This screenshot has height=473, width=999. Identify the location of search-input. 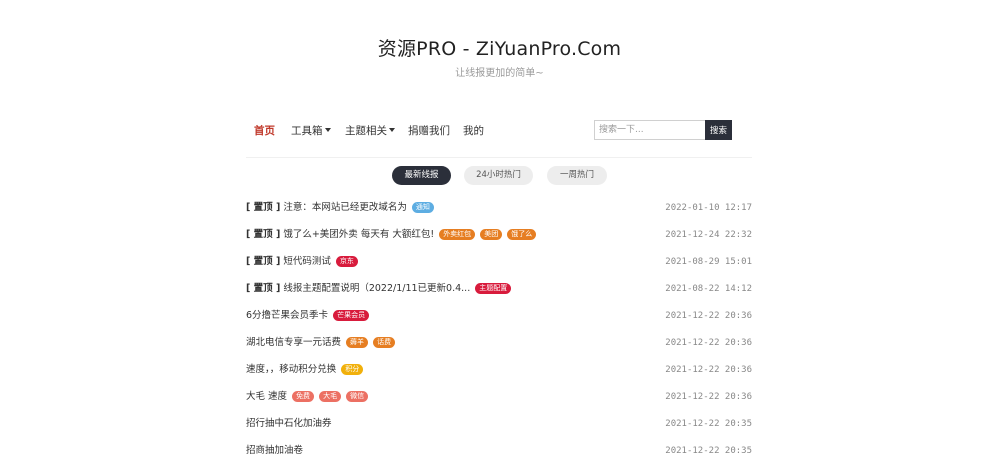
(650, 130).